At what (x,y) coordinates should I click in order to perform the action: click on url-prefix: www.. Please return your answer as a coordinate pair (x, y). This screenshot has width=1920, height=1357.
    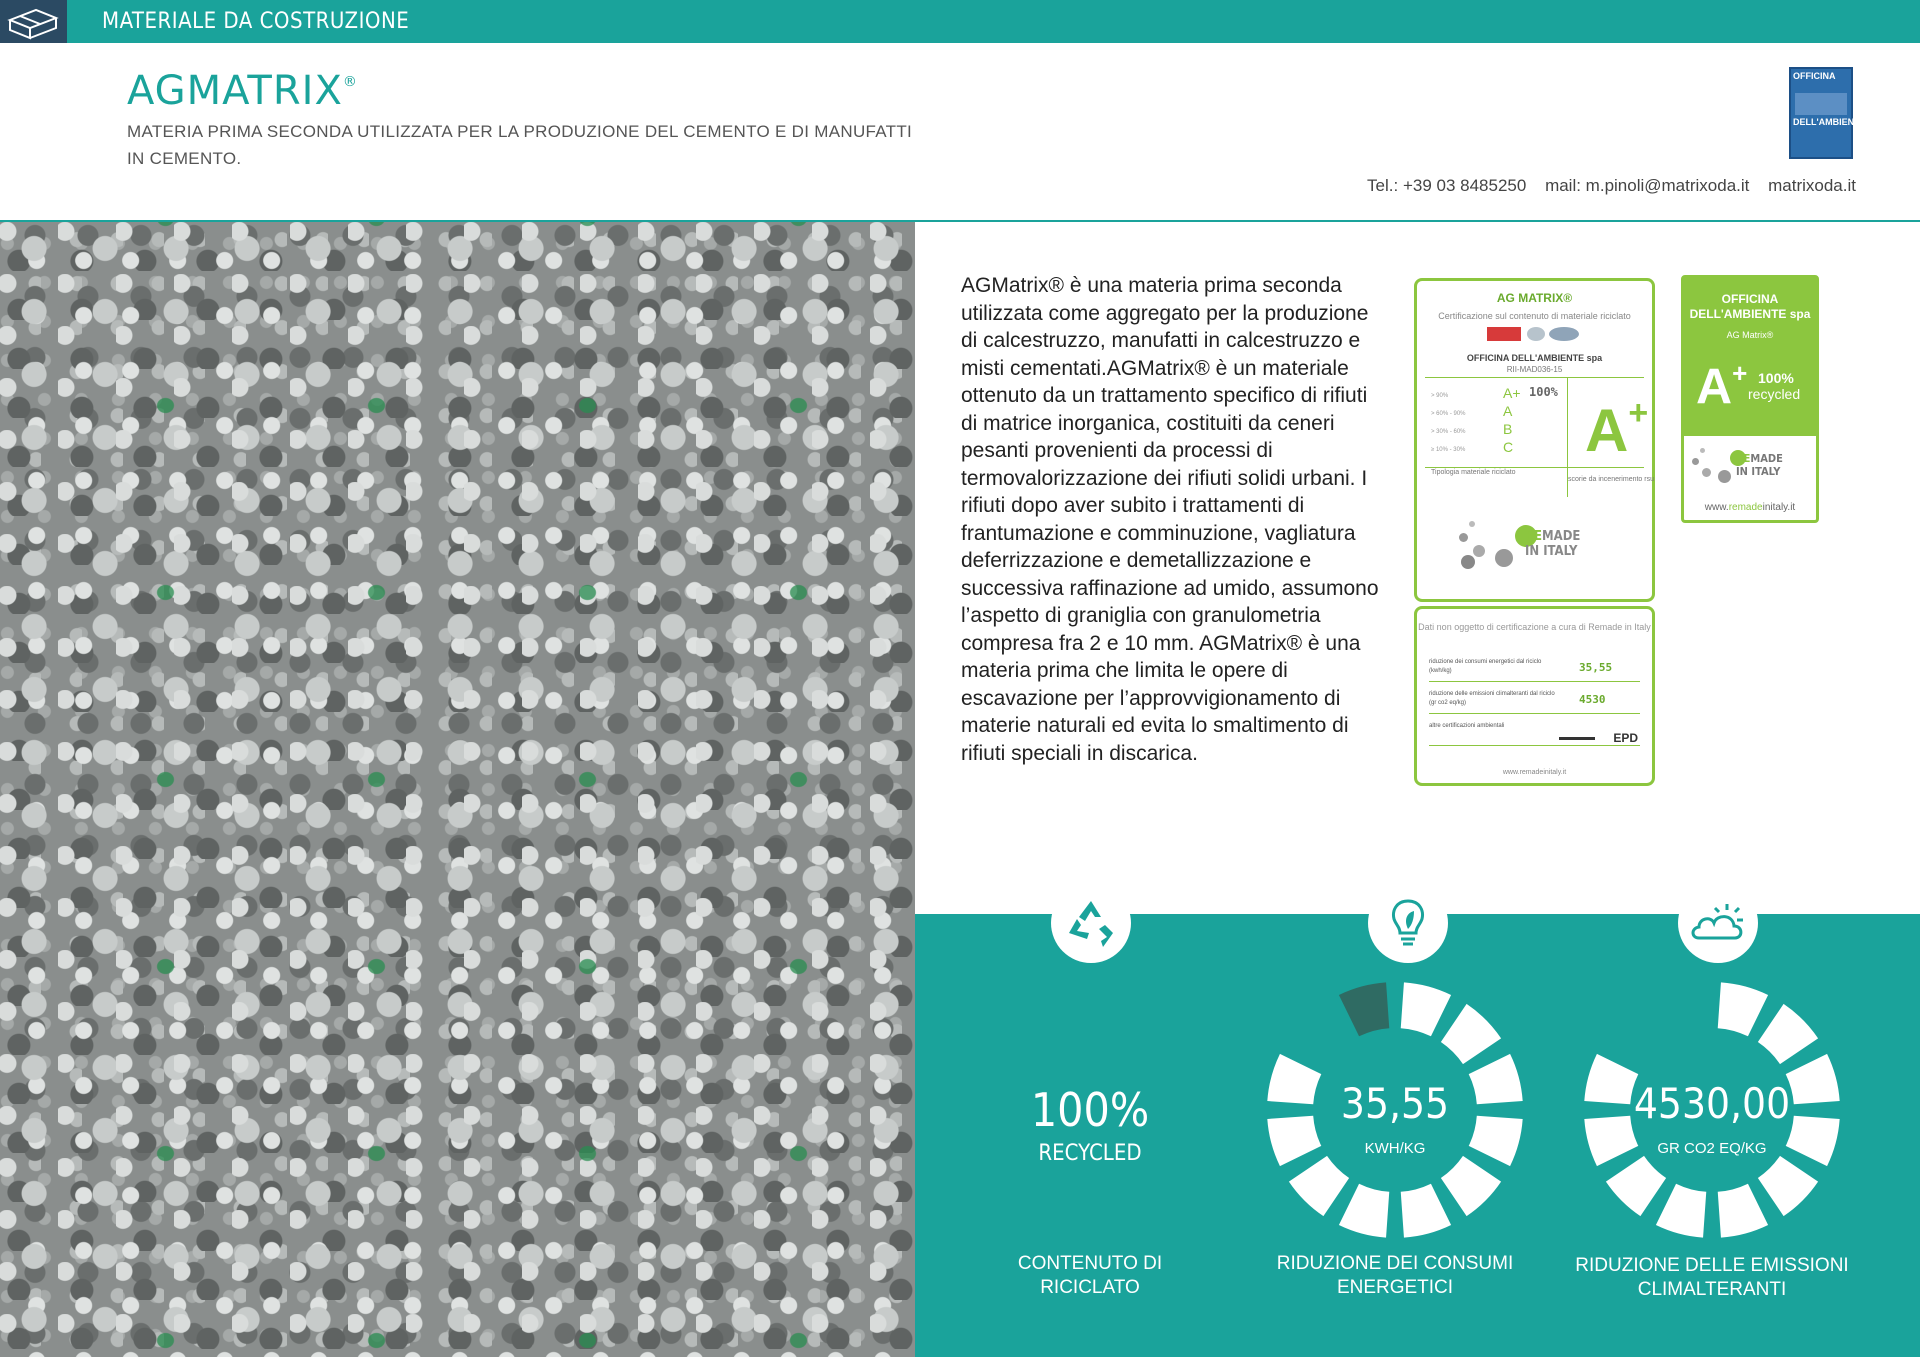
    Looking at the image, I should click on (1716, 507).